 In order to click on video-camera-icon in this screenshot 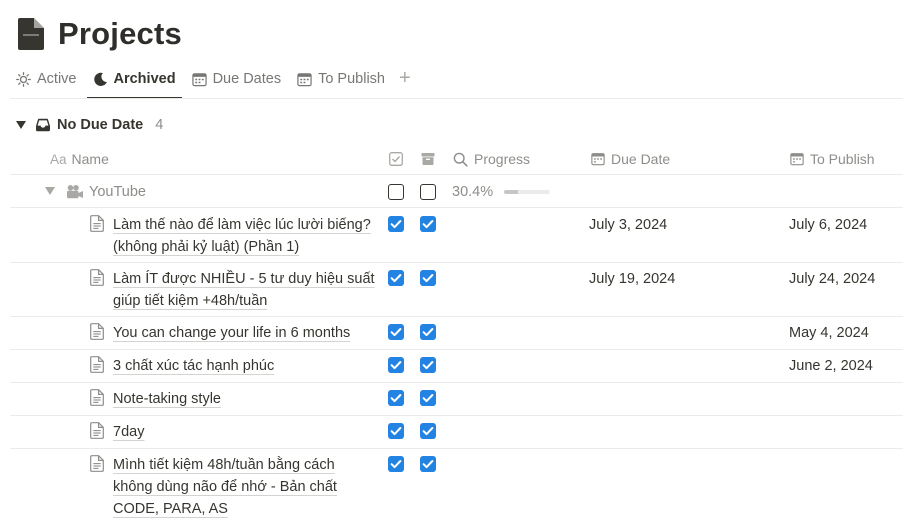, I will do `click(75, 192)`.